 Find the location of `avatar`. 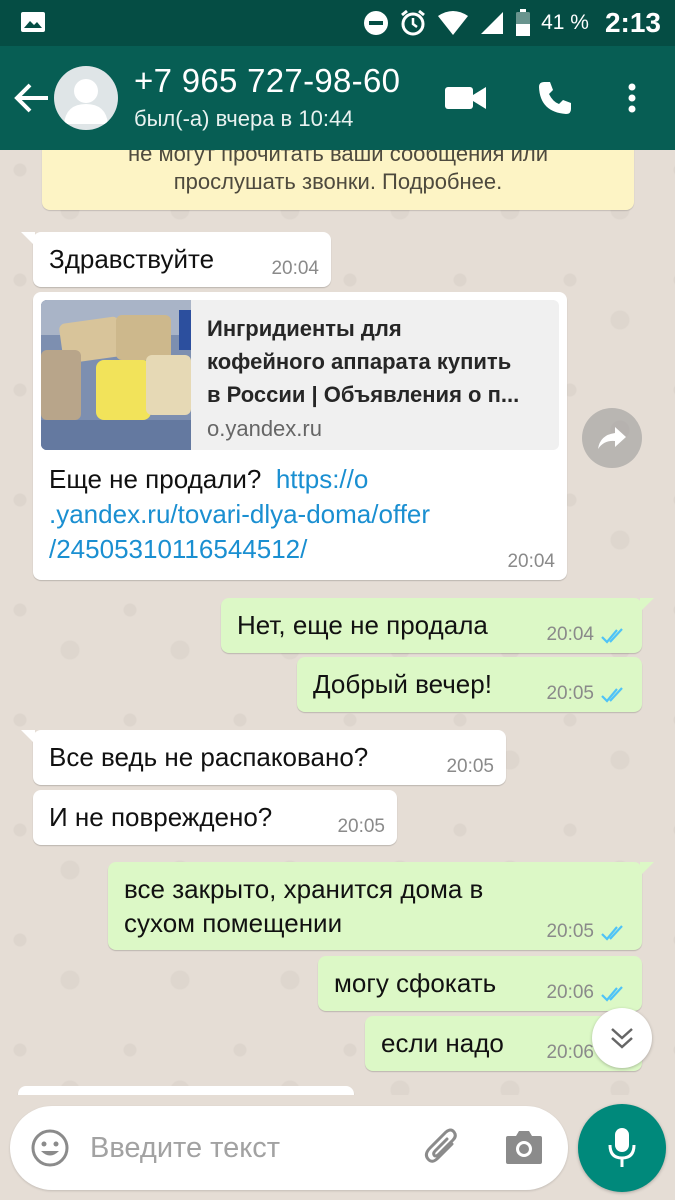

avatar is located at coordinates (86, 98).